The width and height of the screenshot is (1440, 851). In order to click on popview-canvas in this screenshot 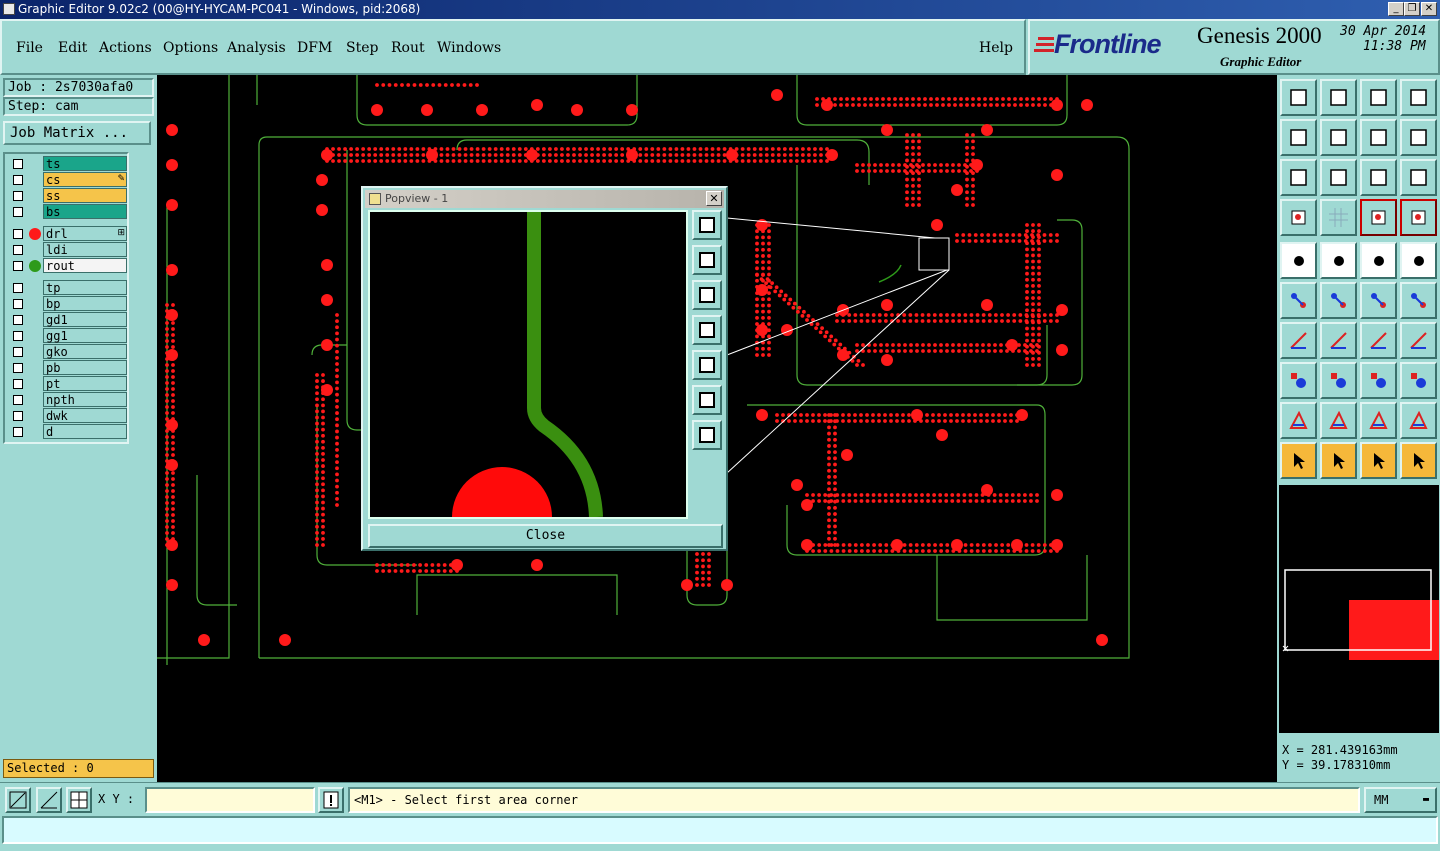, I will do `click(528, 364)`.